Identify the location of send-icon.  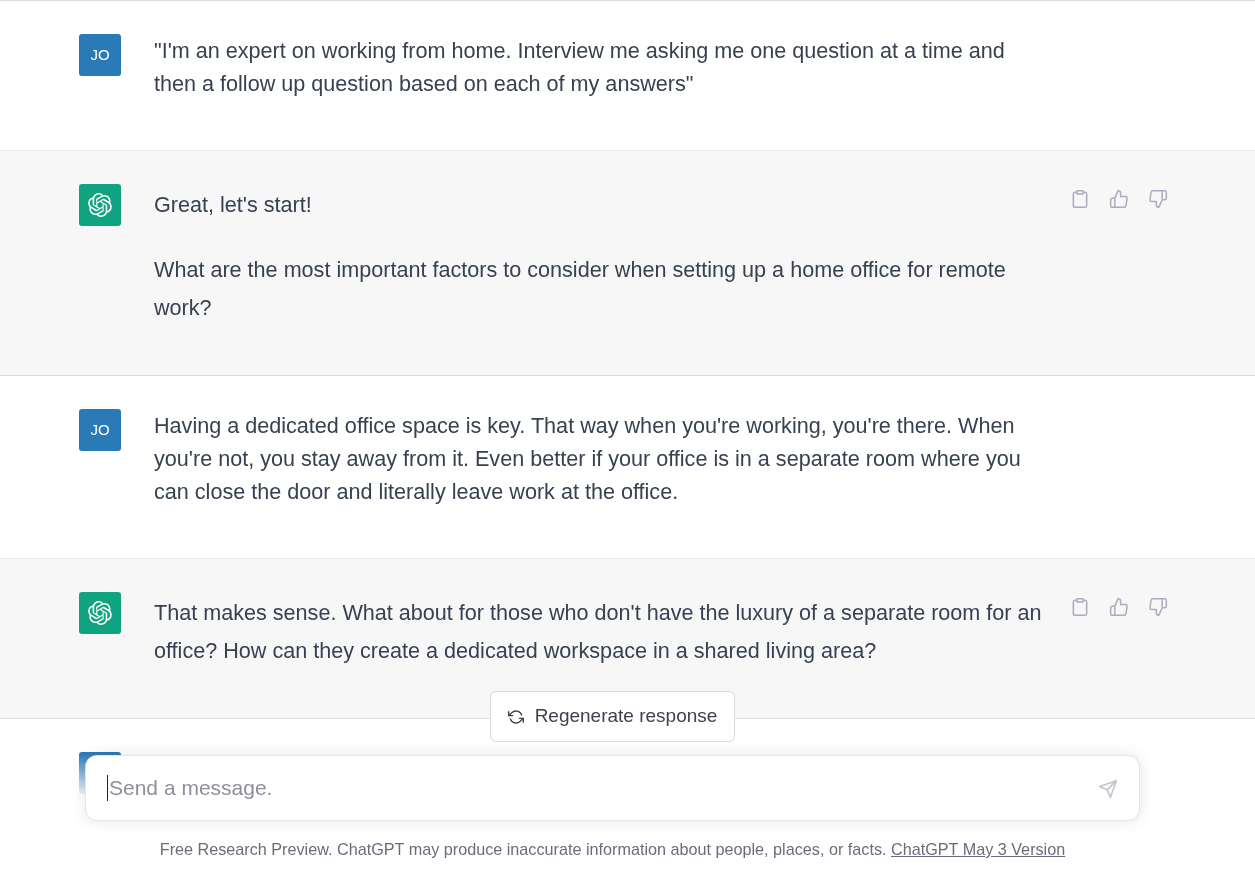
(1108, 789).